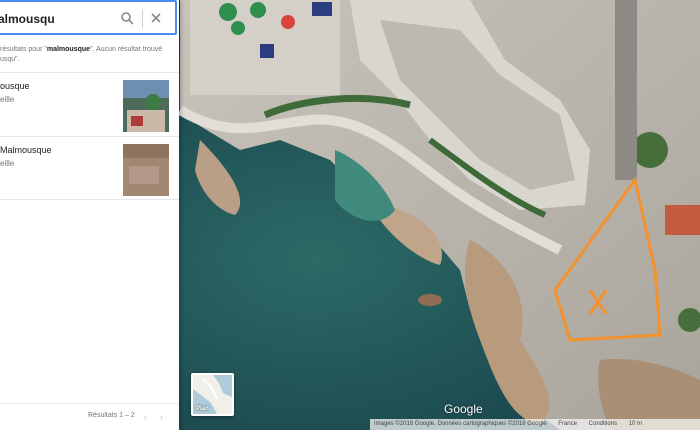 Image resolution: width=700 pixels, height=430 pixels. Describe the element at coordinates (89, 104) in the screenshot. I see `result-item: ousque eille` at that location.